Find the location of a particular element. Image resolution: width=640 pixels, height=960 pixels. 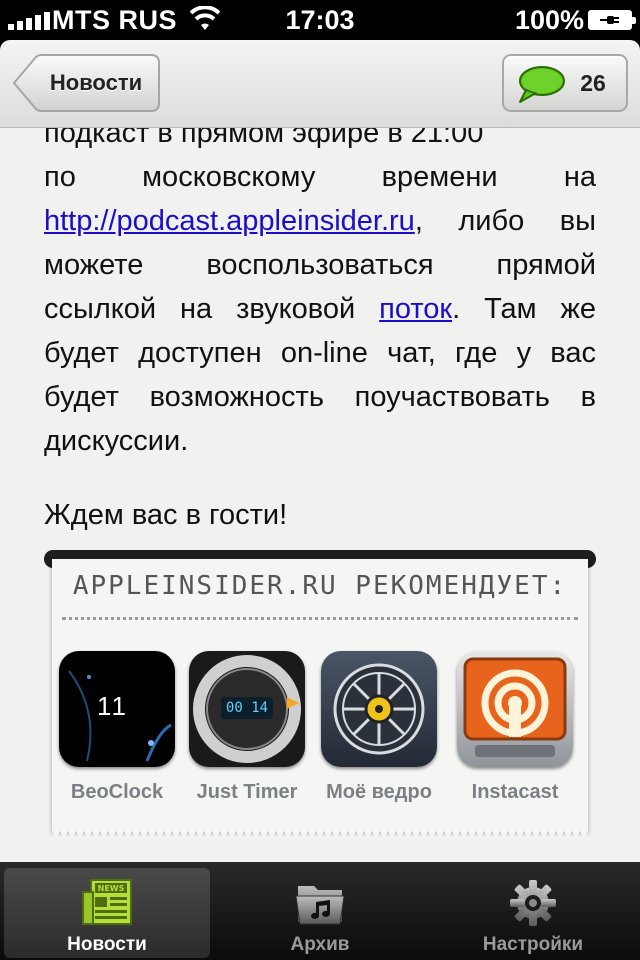

dotted-divider is located at coordinates (320, 618).